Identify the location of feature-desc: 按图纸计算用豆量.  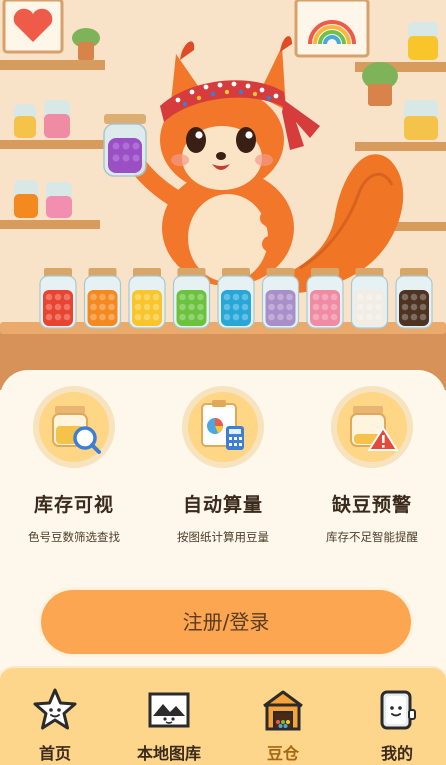
(223, 537).